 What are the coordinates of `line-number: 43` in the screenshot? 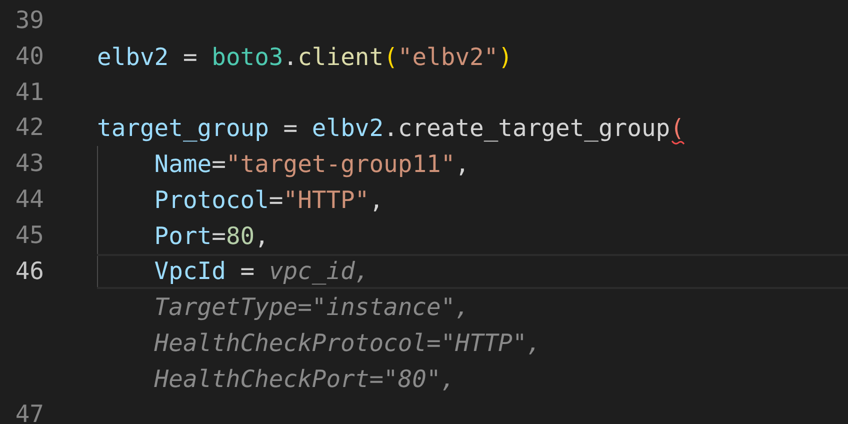 It's located at (29, 163).